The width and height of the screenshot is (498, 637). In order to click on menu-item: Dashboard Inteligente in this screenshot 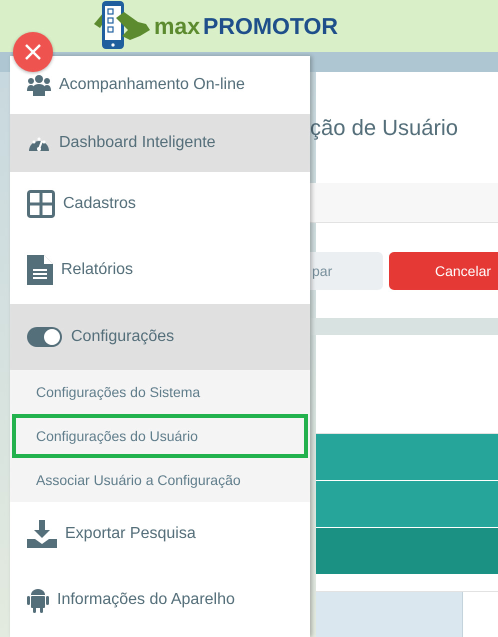, I will do `click(160, 143)`.